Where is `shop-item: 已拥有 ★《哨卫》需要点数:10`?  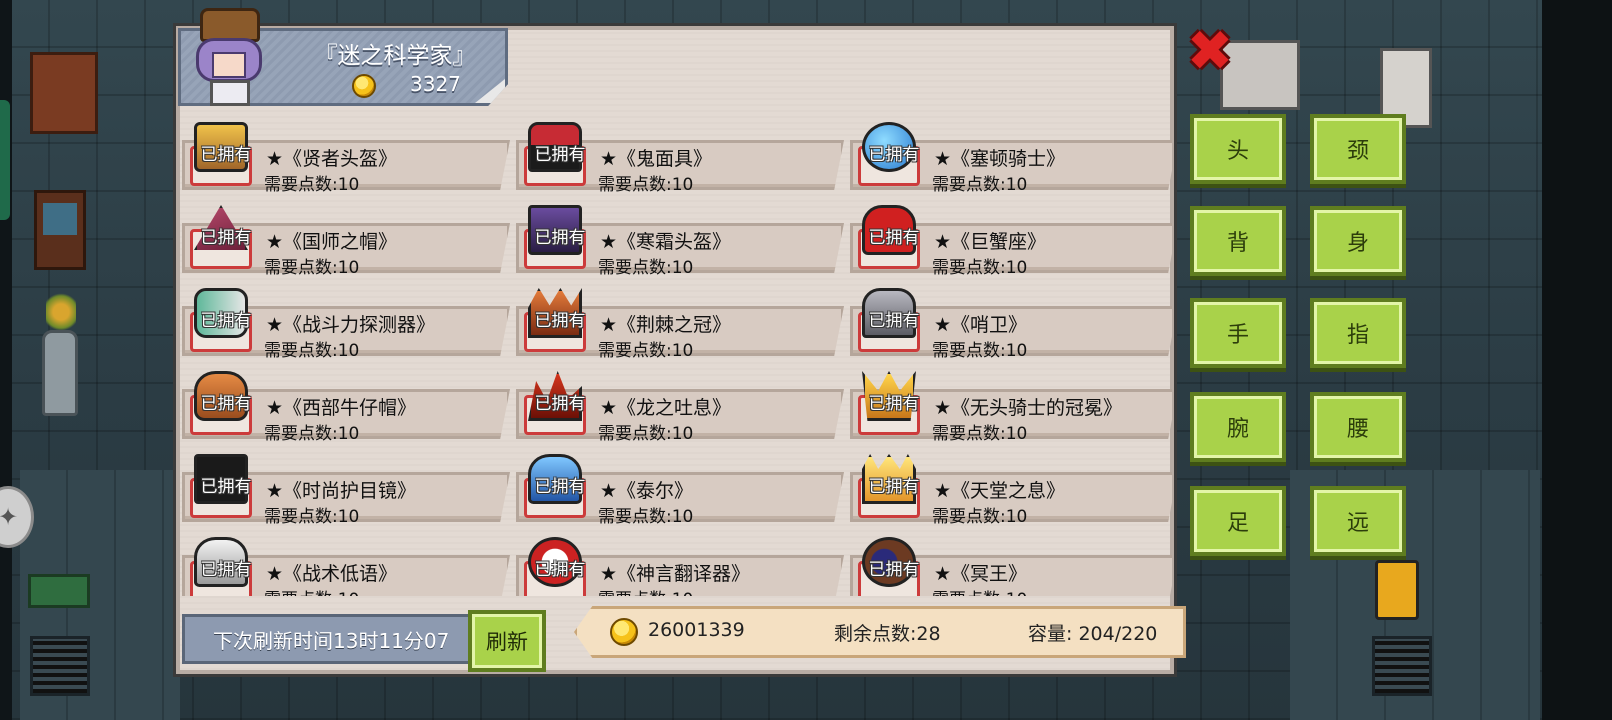 shop-item: 已拥有 ★《哨卫》需要点数:10 is located at coordinates (1011, 321).